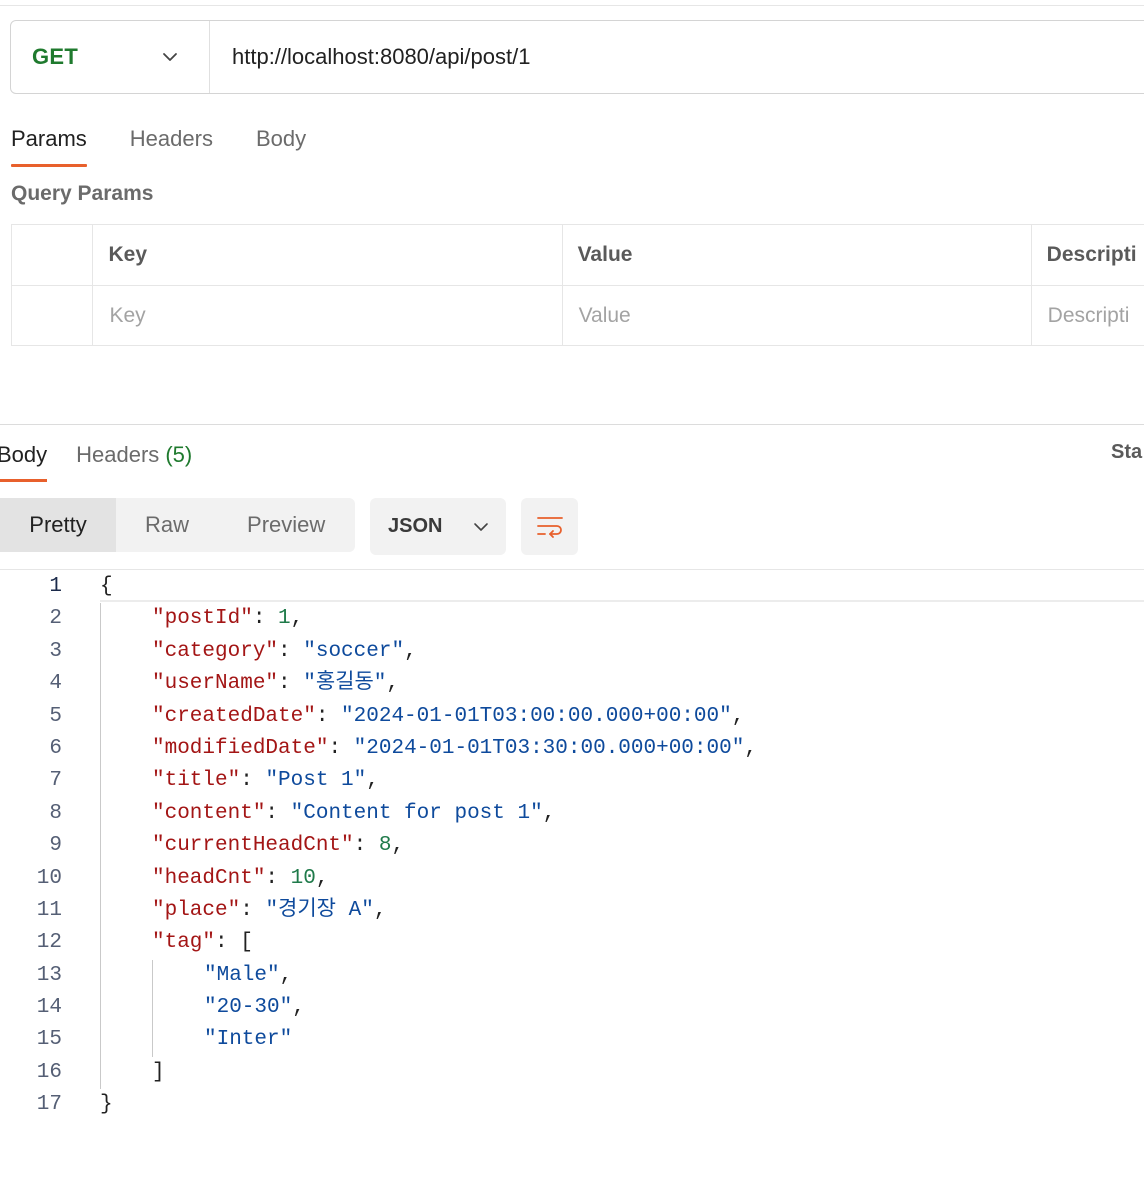 Image resolution: width=1144 pixels, height=1188 pixels. Describe the element at coordinates (572, 781) in the screenshot. I see `code-line: 7 "title": "Post 1",` at that location.